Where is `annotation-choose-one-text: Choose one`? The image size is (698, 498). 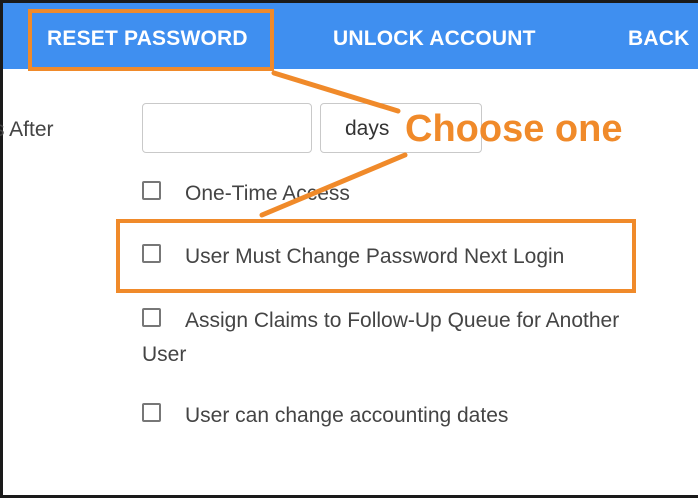
annotation-choose-one-text: Choose one is located at coordinates (514, 129).